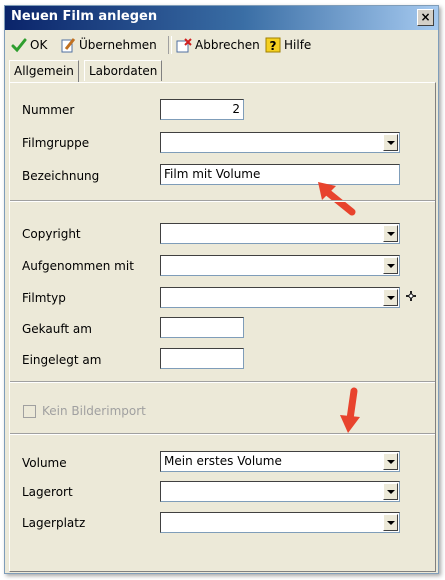  Describe the element at coordinates (19, 45) in the screenshot. I see `check-icon` at that location.